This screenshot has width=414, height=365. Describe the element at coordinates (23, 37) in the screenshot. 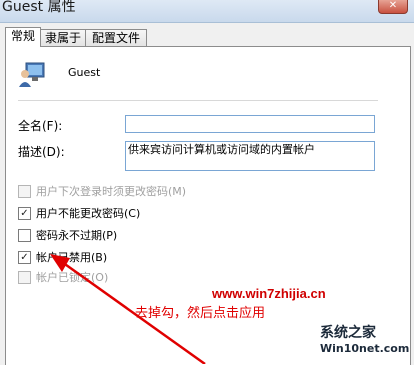

I see `tab-general: 常规` at that location.